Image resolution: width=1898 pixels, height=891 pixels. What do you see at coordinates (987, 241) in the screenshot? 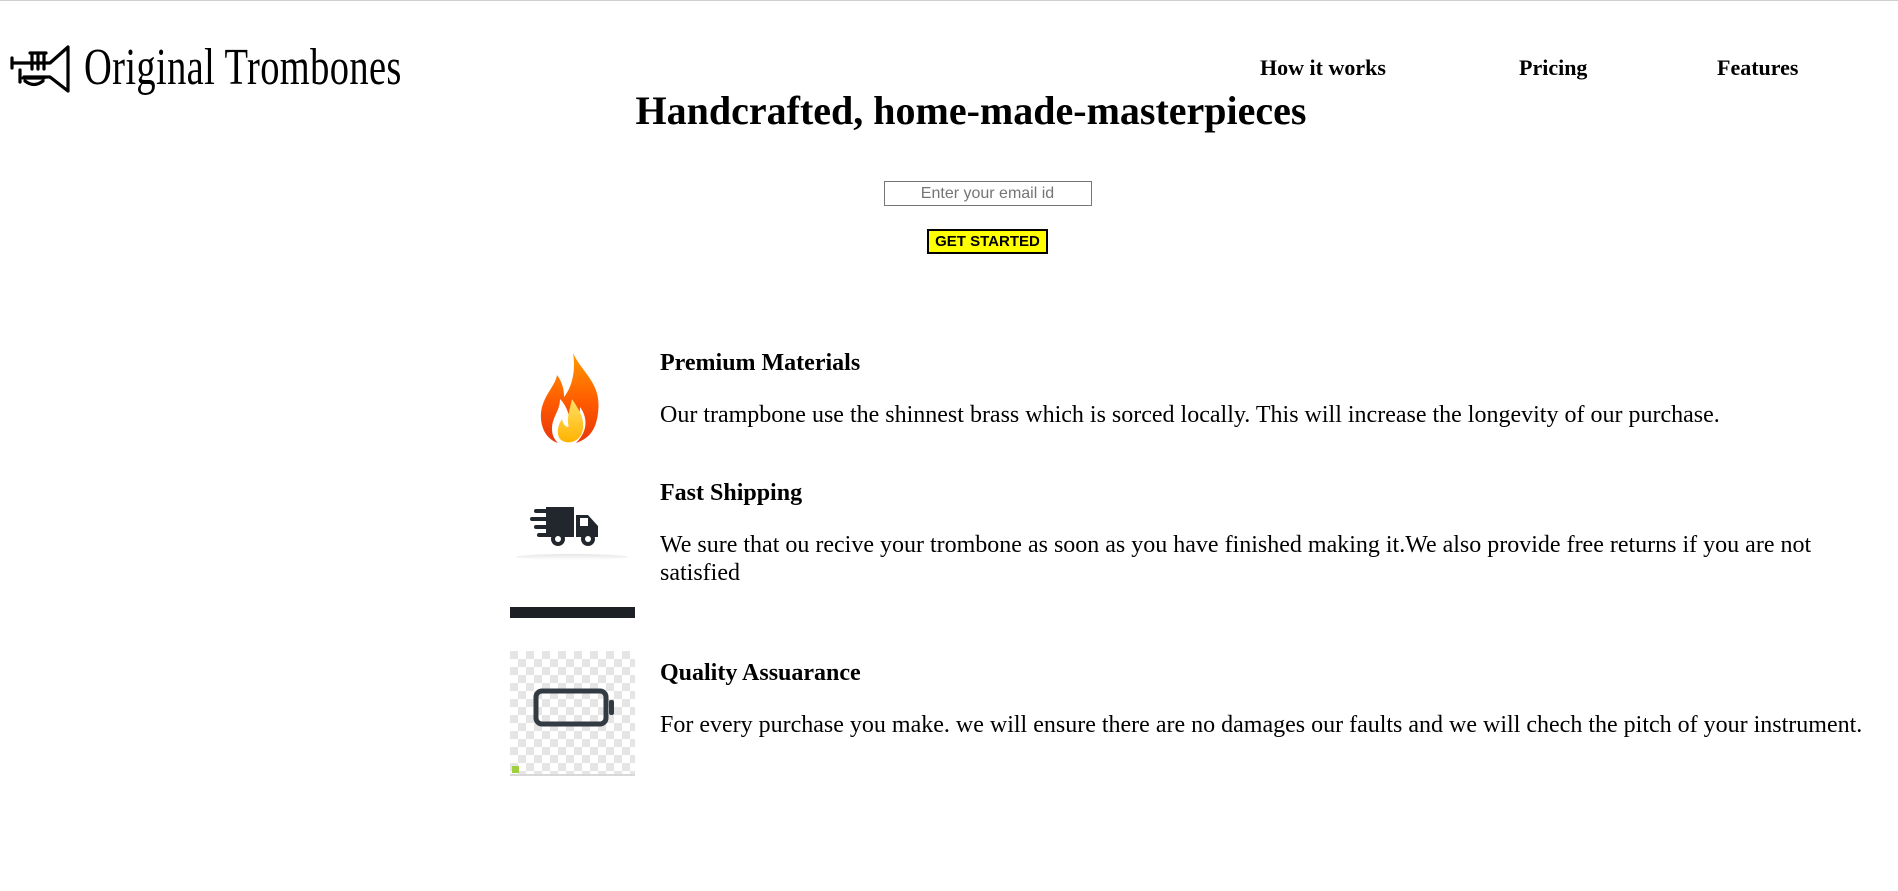
I see `get-started-button: GET STARTED` at bounding box center [987, 241].